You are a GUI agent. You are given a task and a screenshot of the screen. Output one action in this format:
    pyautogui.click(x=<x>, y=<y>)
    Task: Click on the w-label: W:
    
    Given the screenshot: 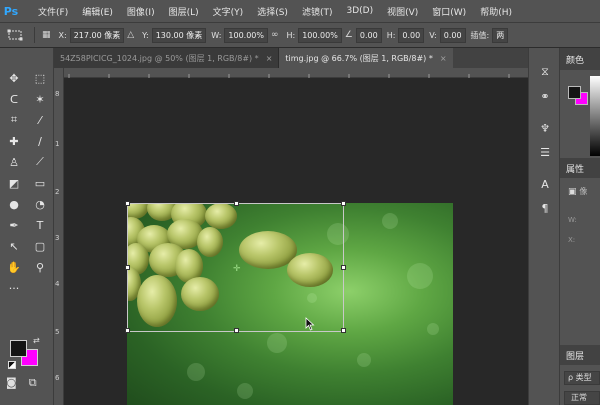 What is the action you would take?
    pyautogui.click(x=216, y=35)
    